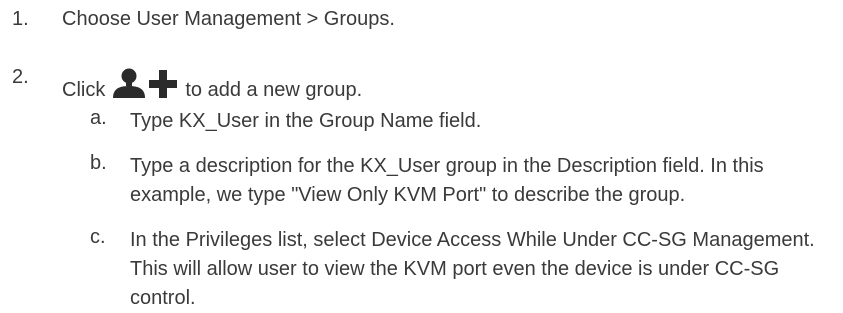  Describe the element at coordinates (20, 19) in the screenshot. I see `step-number: 1.` at that location.